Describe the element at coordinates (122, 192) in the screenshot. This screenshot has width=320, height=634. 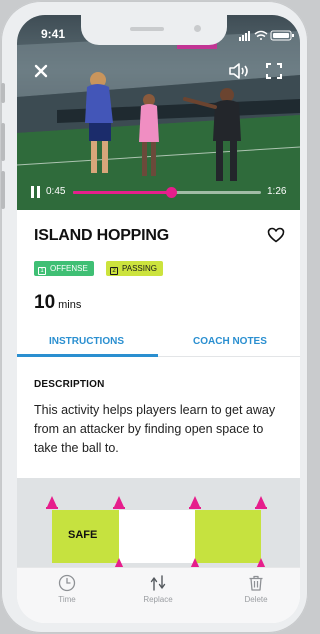
I see `progress-fill` at that location.